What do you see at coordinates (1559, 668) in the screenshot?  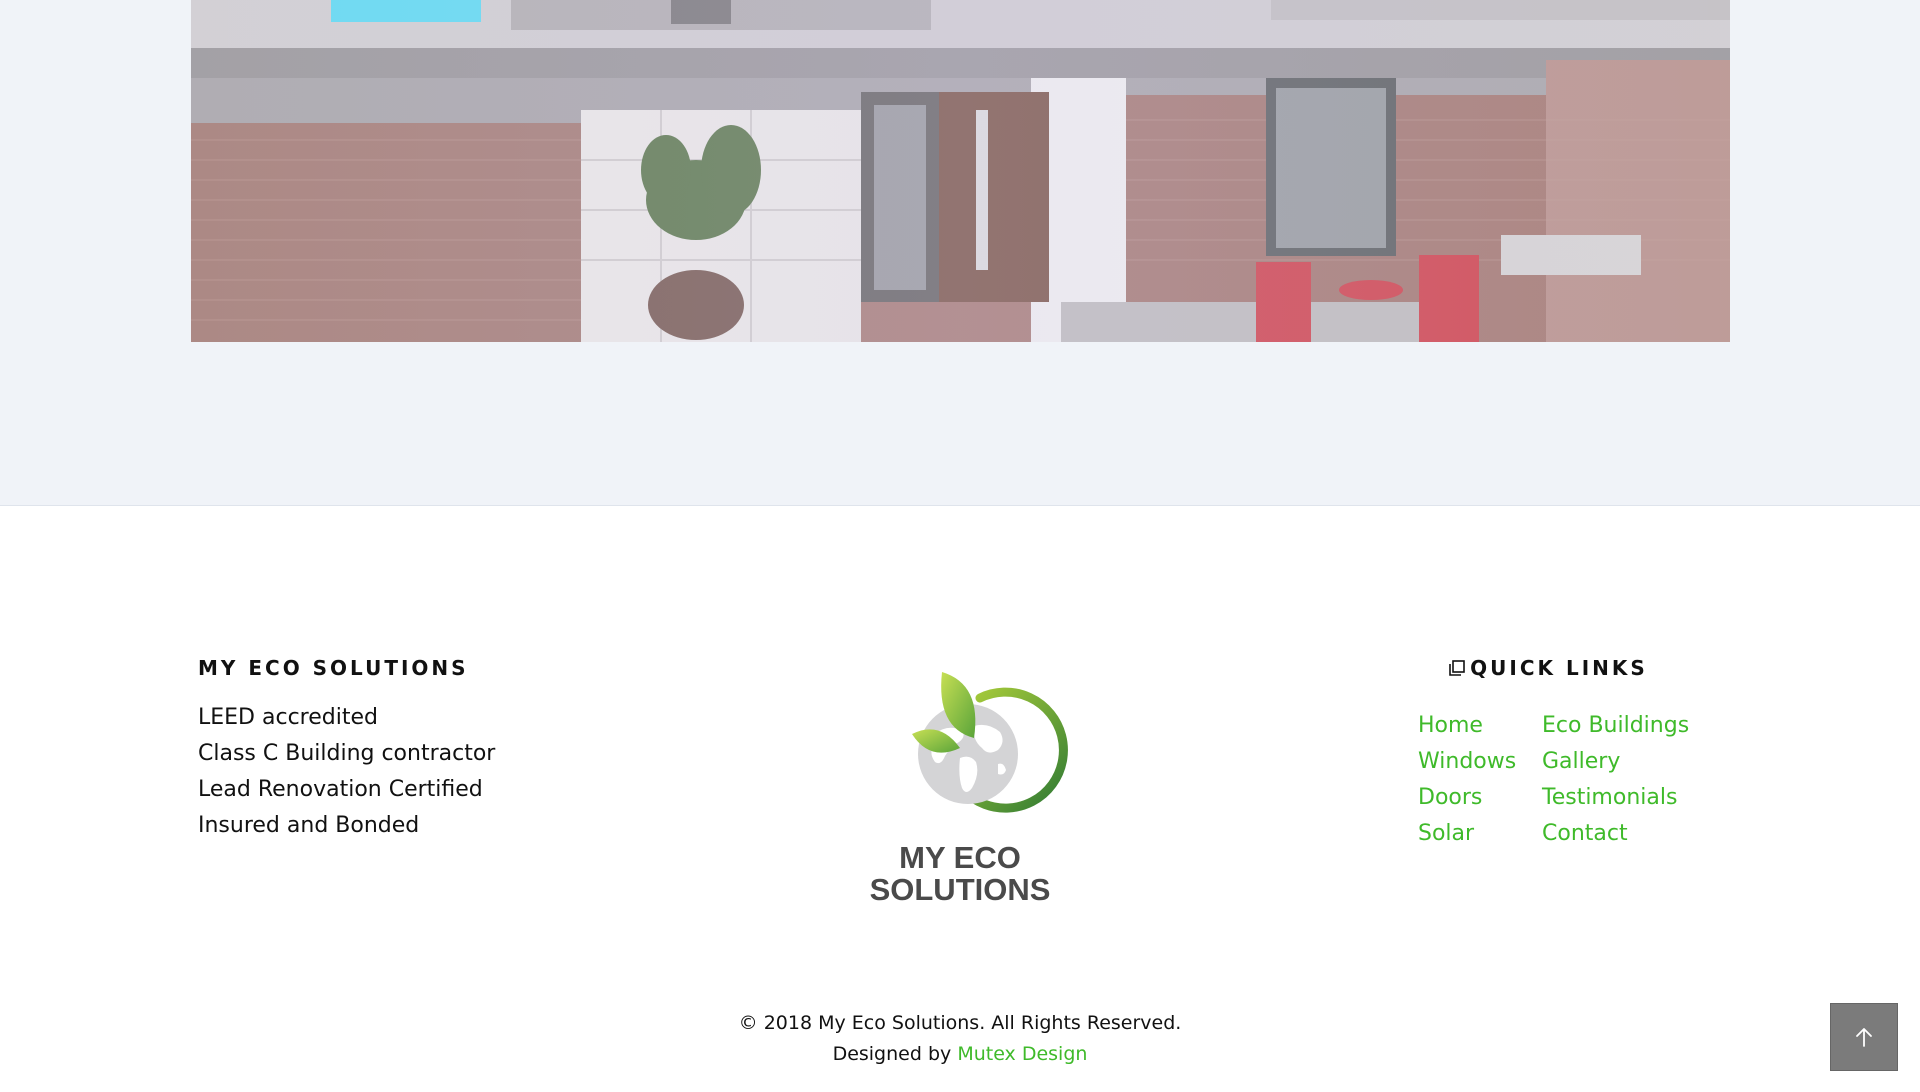 I see `quick-links-title: QUICK LINKS` at bounding box center [1559, 668].